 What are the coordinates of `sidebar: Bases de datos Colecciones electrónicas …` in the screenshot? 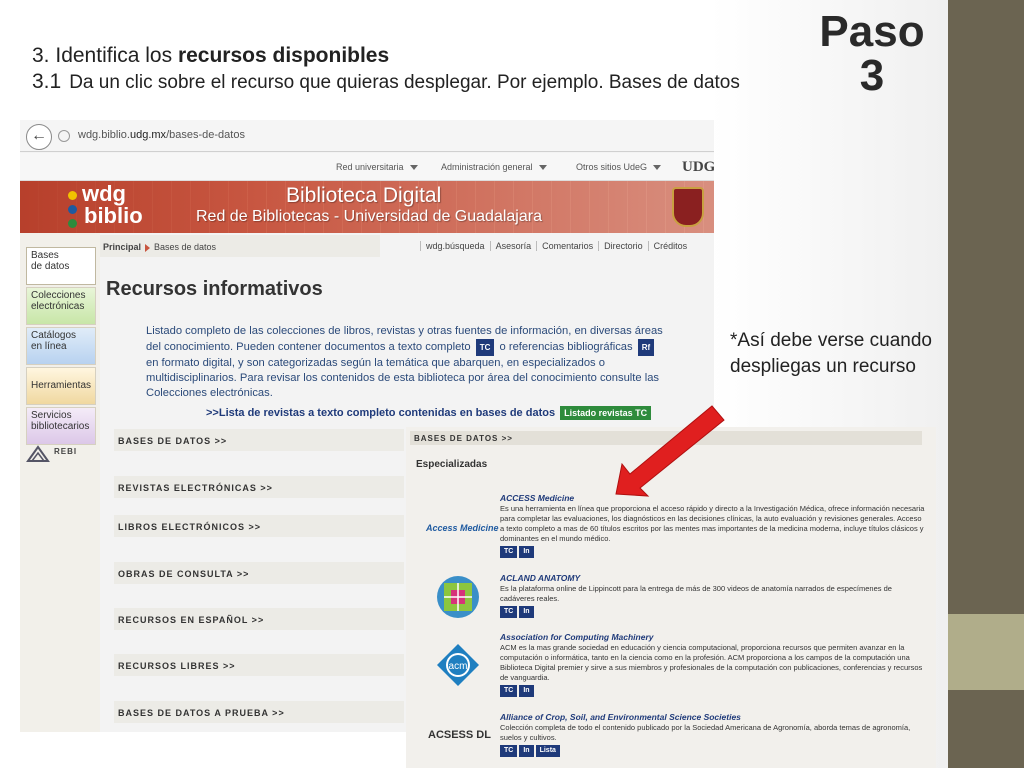 It's located at (60, 482).